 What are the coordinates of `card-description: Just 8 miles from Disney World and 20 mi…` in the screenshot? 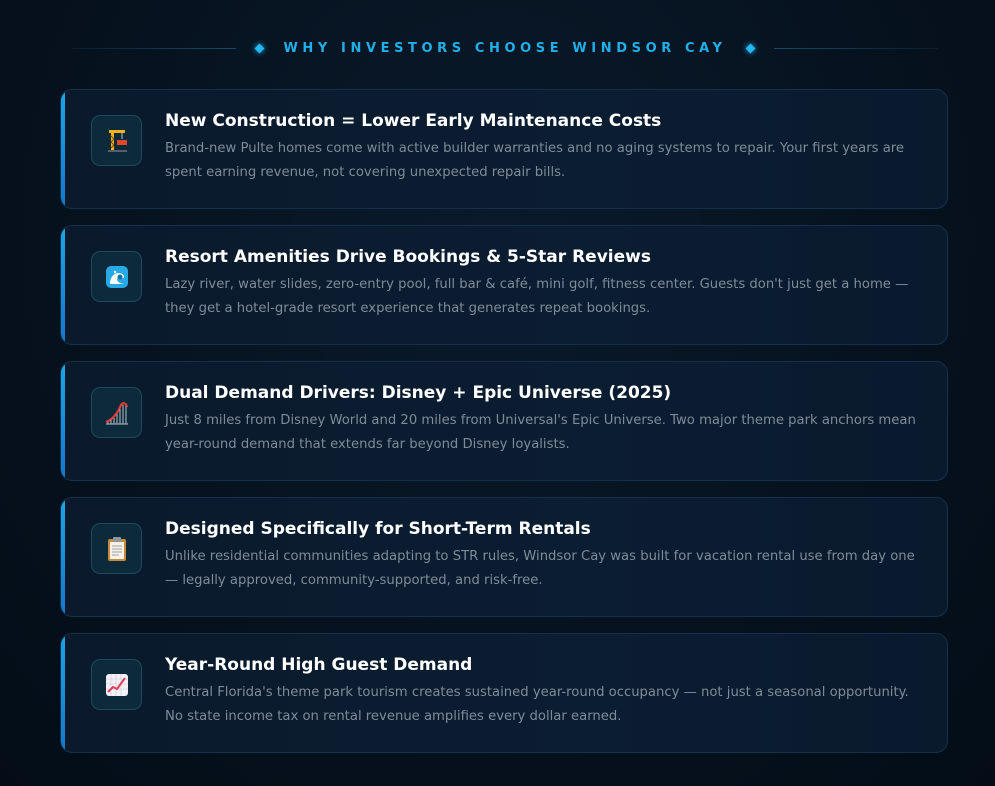 It's located at (540, 432).